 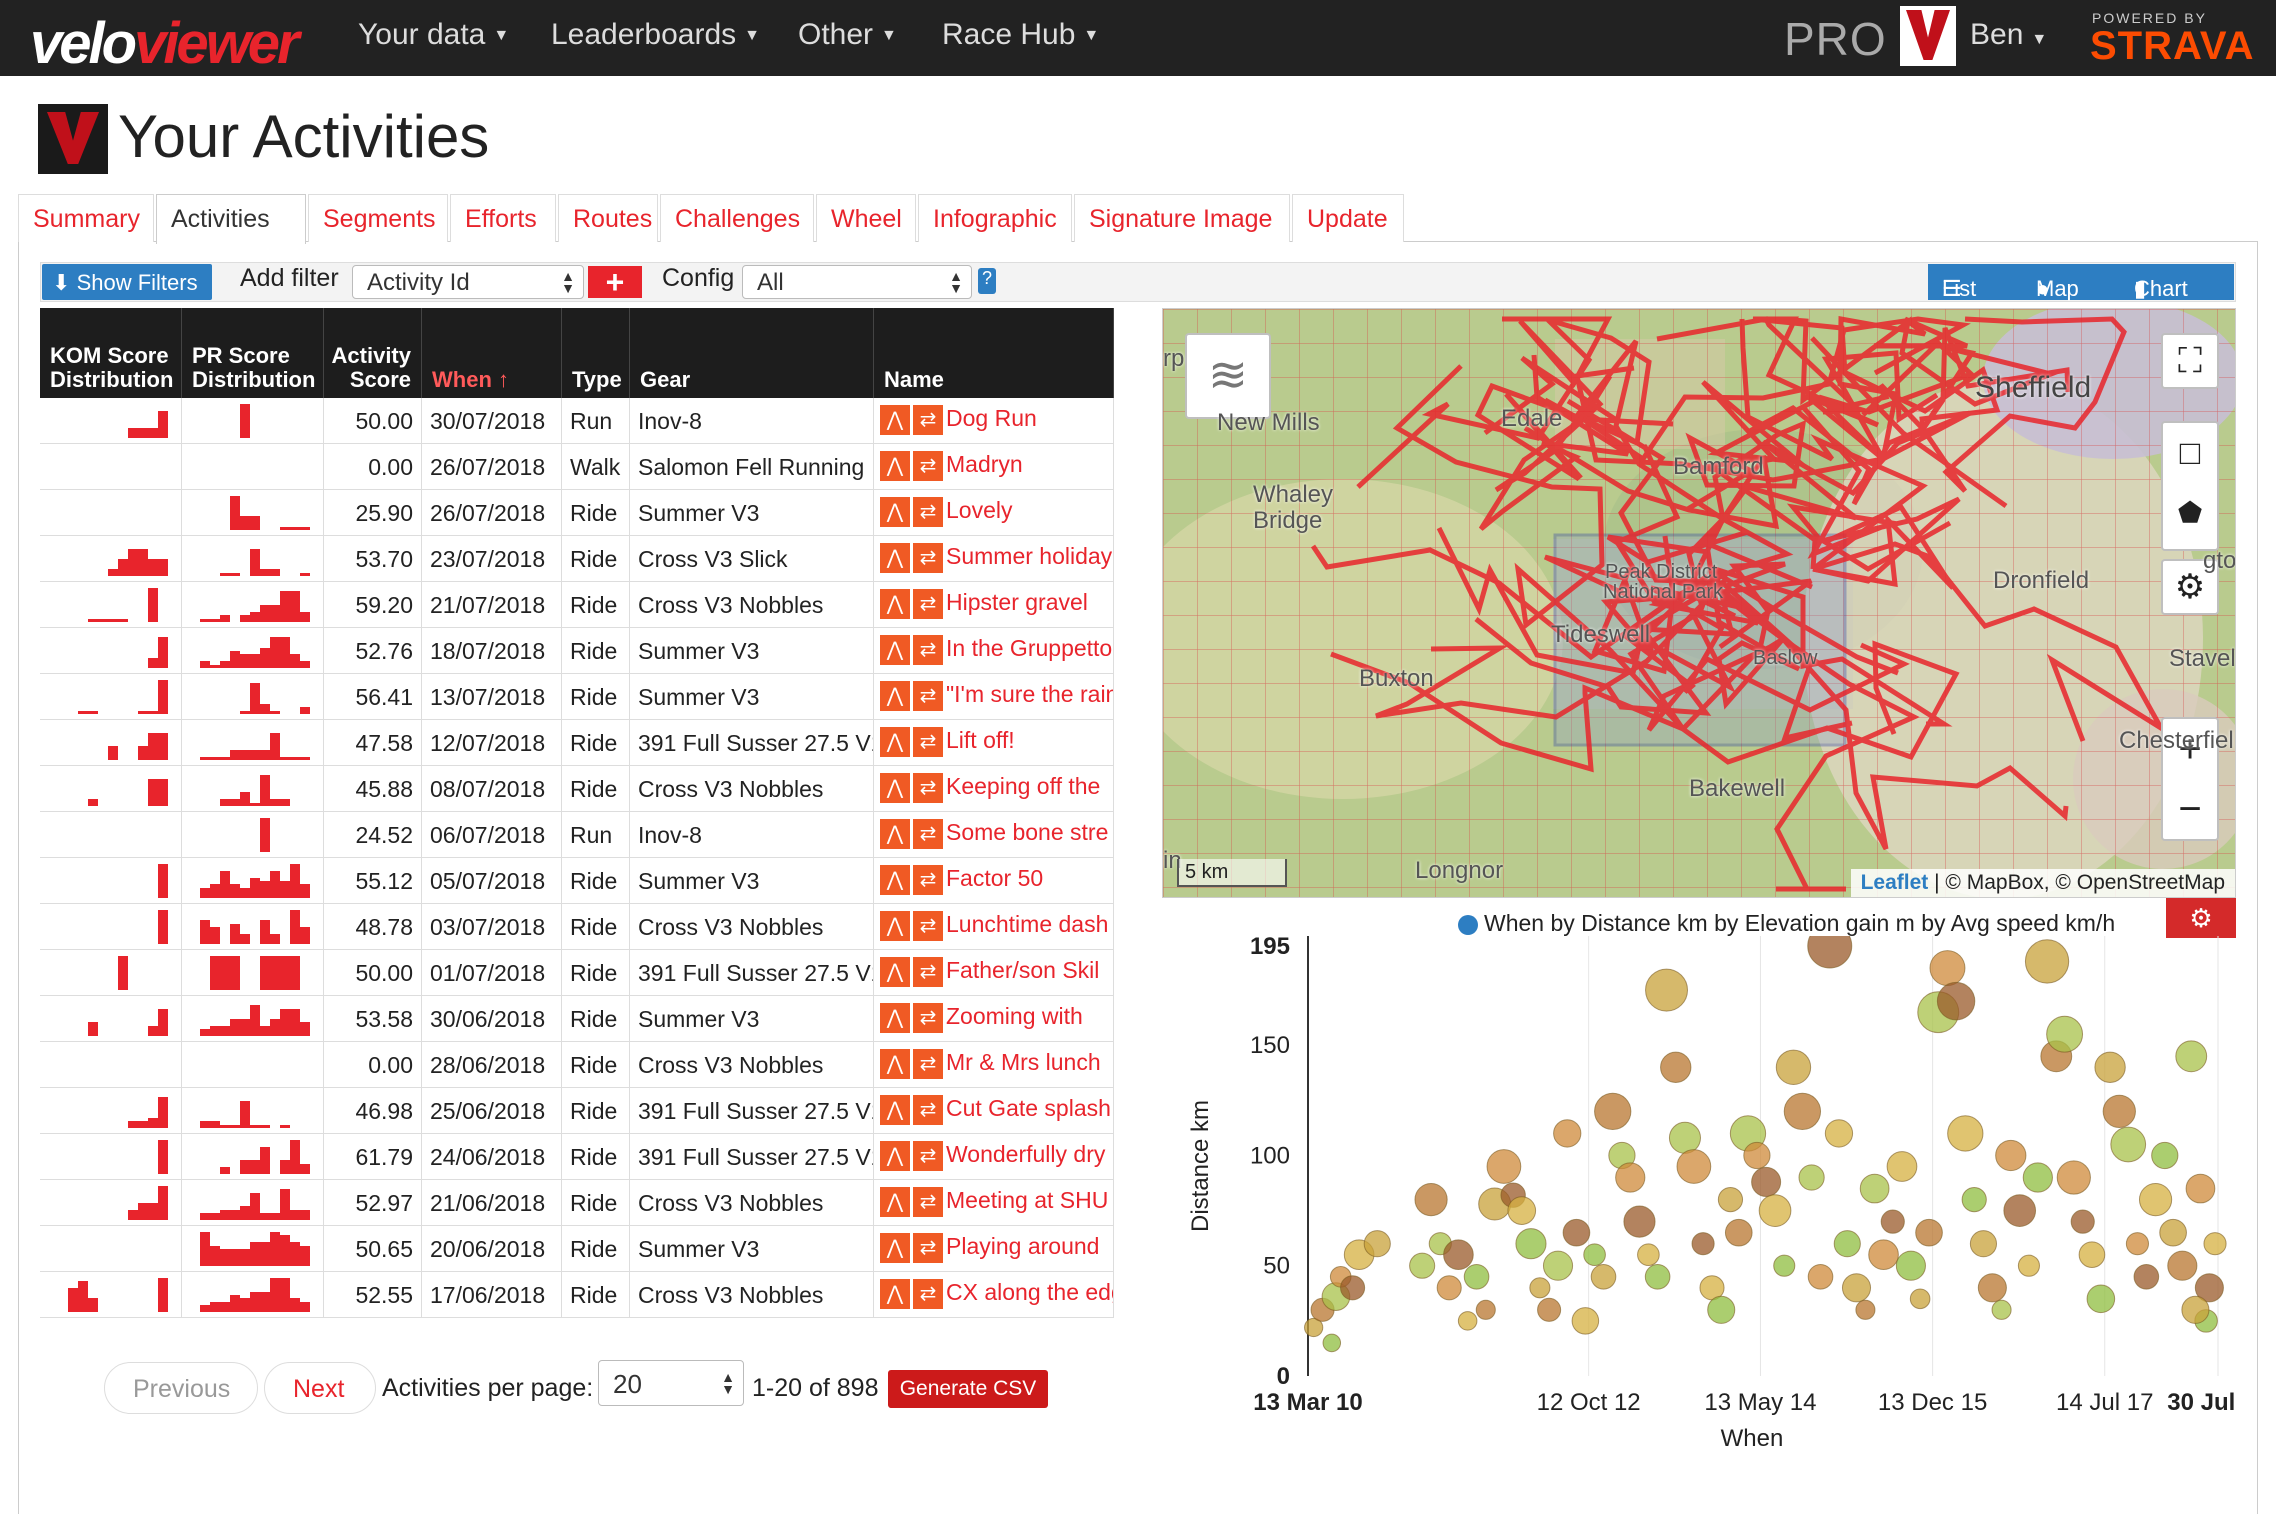 I want to click on tab-routes: Routes, so click(x=608, y=218).